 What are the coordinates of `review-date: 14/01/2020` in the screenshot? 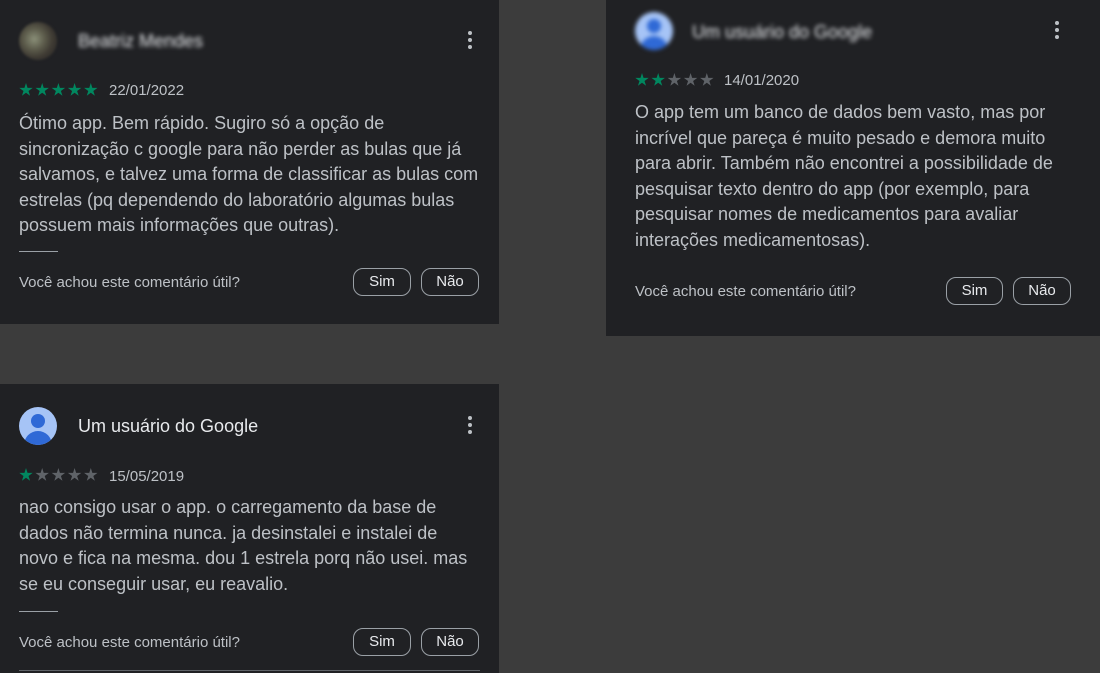 It's located at (762, 80).